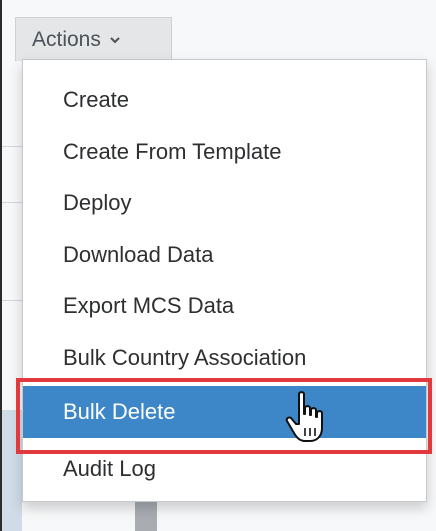 Image resolution: width=436 pixels, height=531 pixels. I want to click on menu-item-deploy: Deploy, so click(224, 203).